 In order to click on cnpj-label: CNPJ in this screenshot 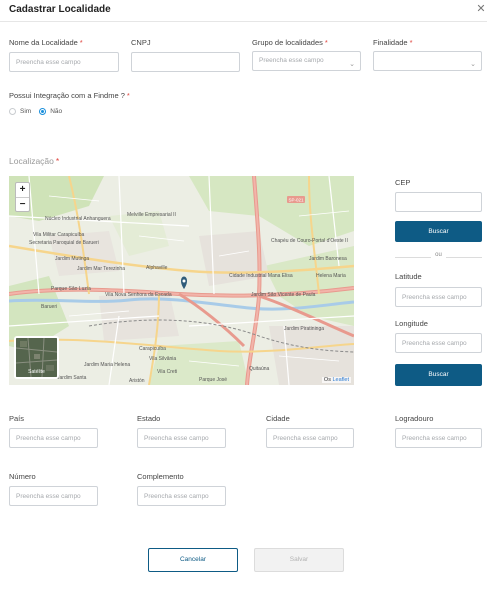, I will do `click(141, 42)`.